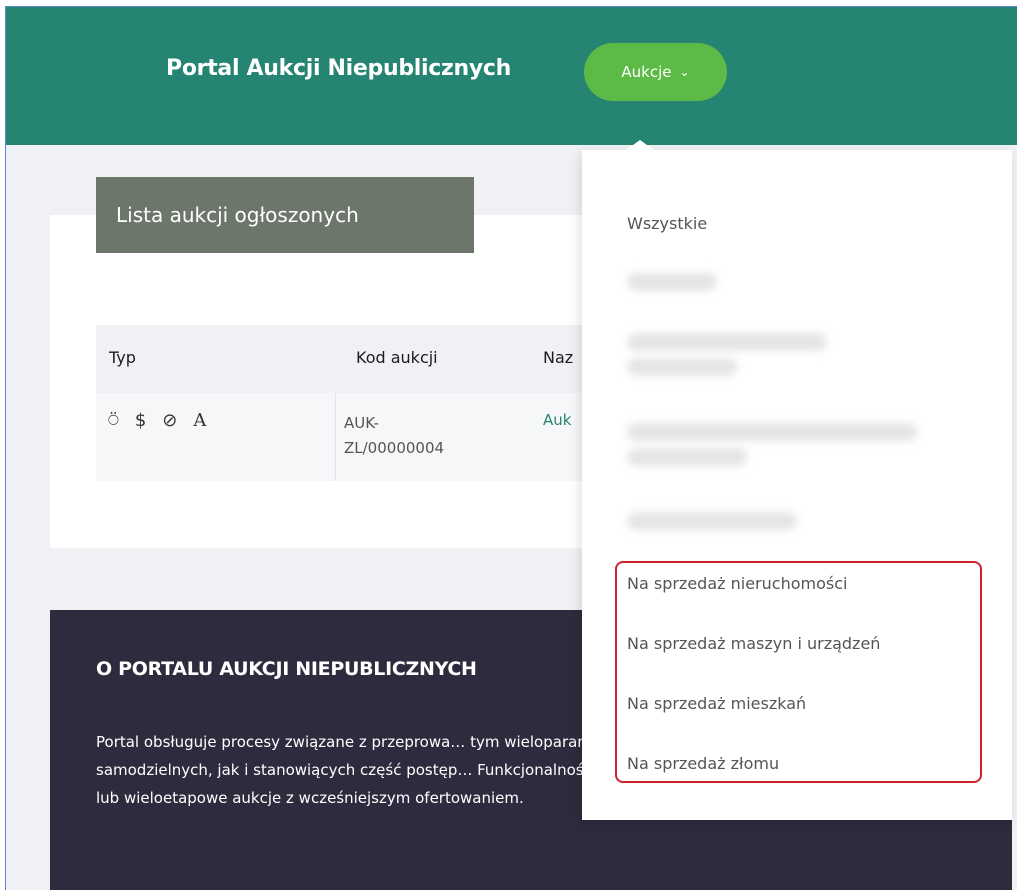 The image size is (1017, 890). What do you see at coordinates (140, 420) in the screenshot?
I see `dollar-icon: $` at bounding box center [140, 420].